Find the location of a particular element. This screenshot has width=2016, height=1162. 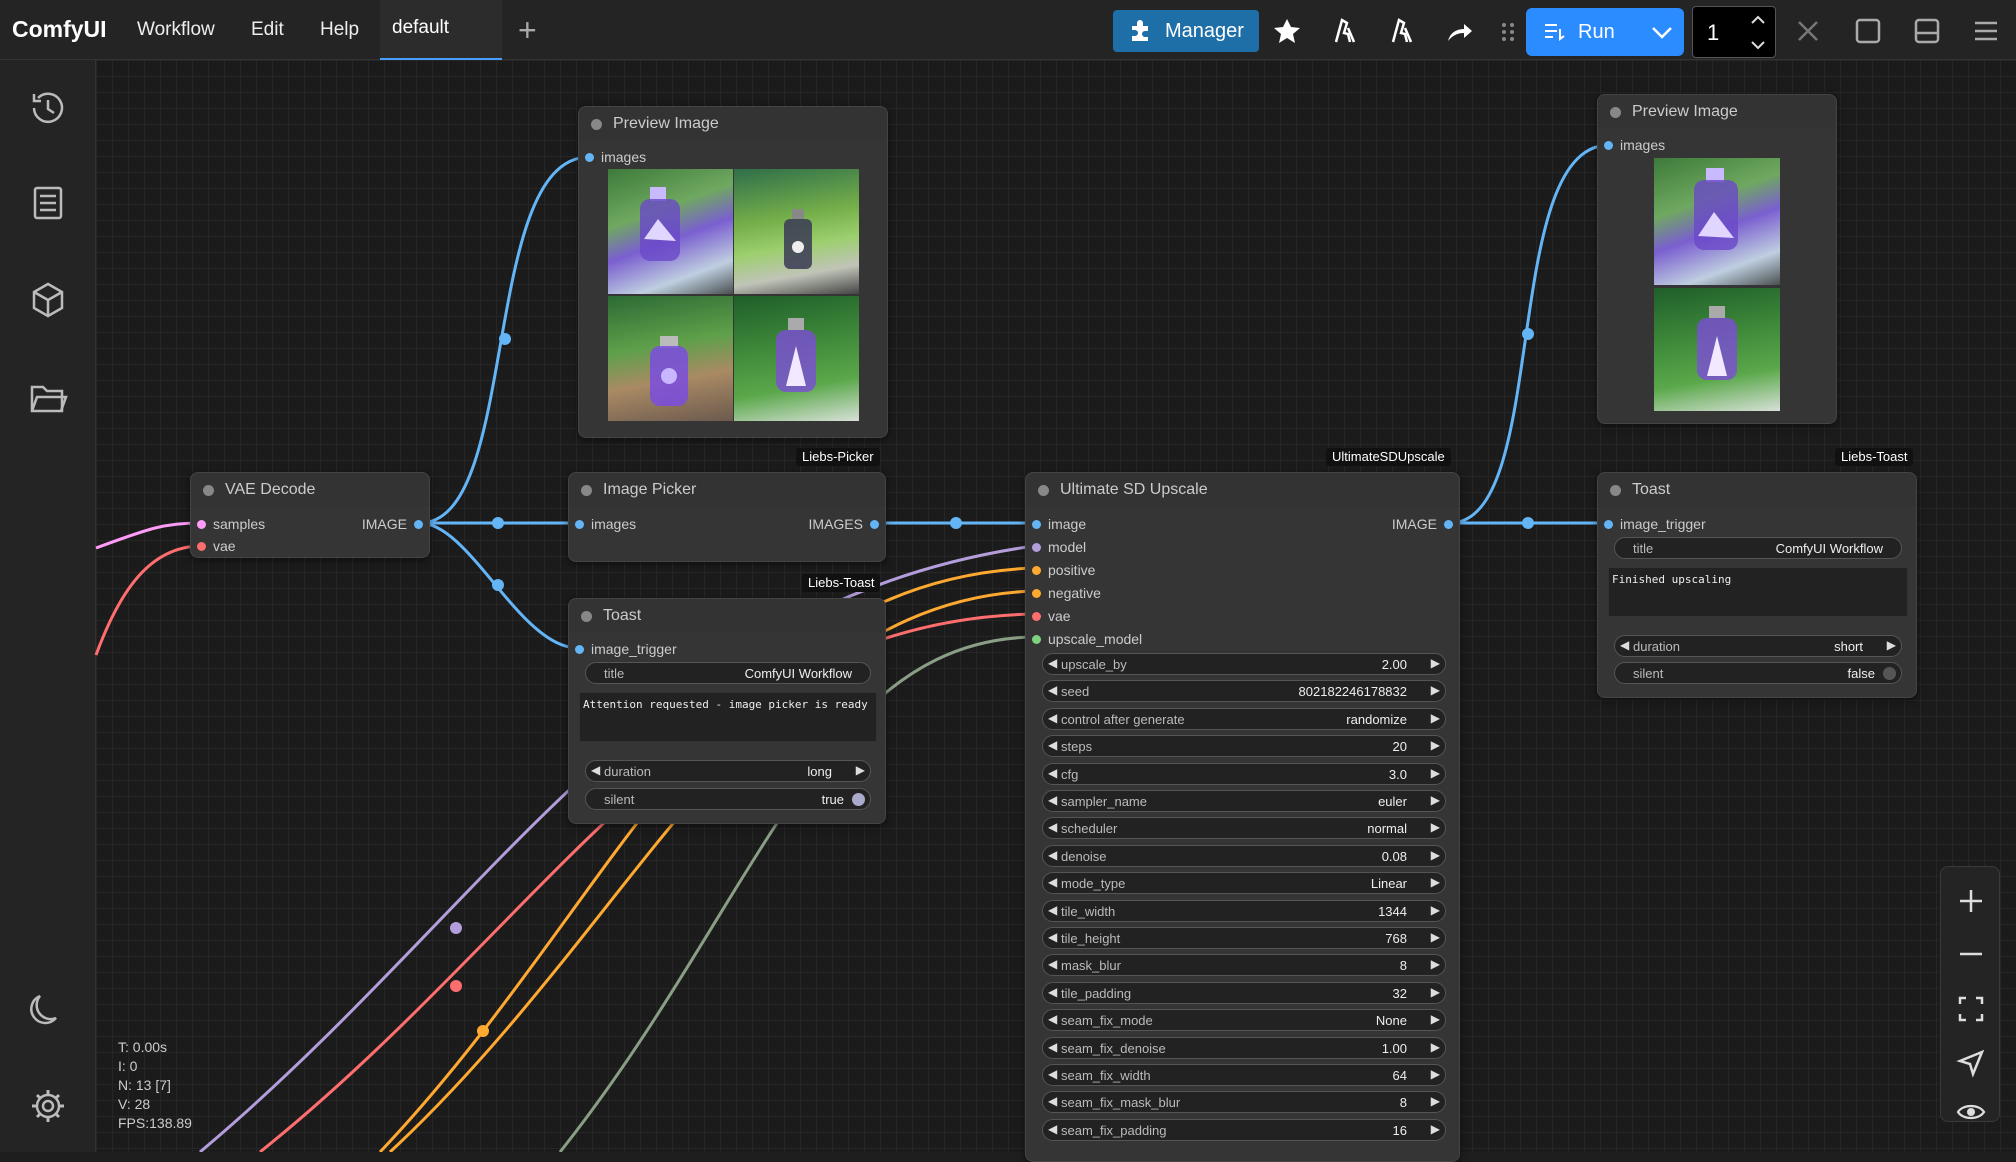

node-title-bar: Image Picker is located at coordinates (727, 490).